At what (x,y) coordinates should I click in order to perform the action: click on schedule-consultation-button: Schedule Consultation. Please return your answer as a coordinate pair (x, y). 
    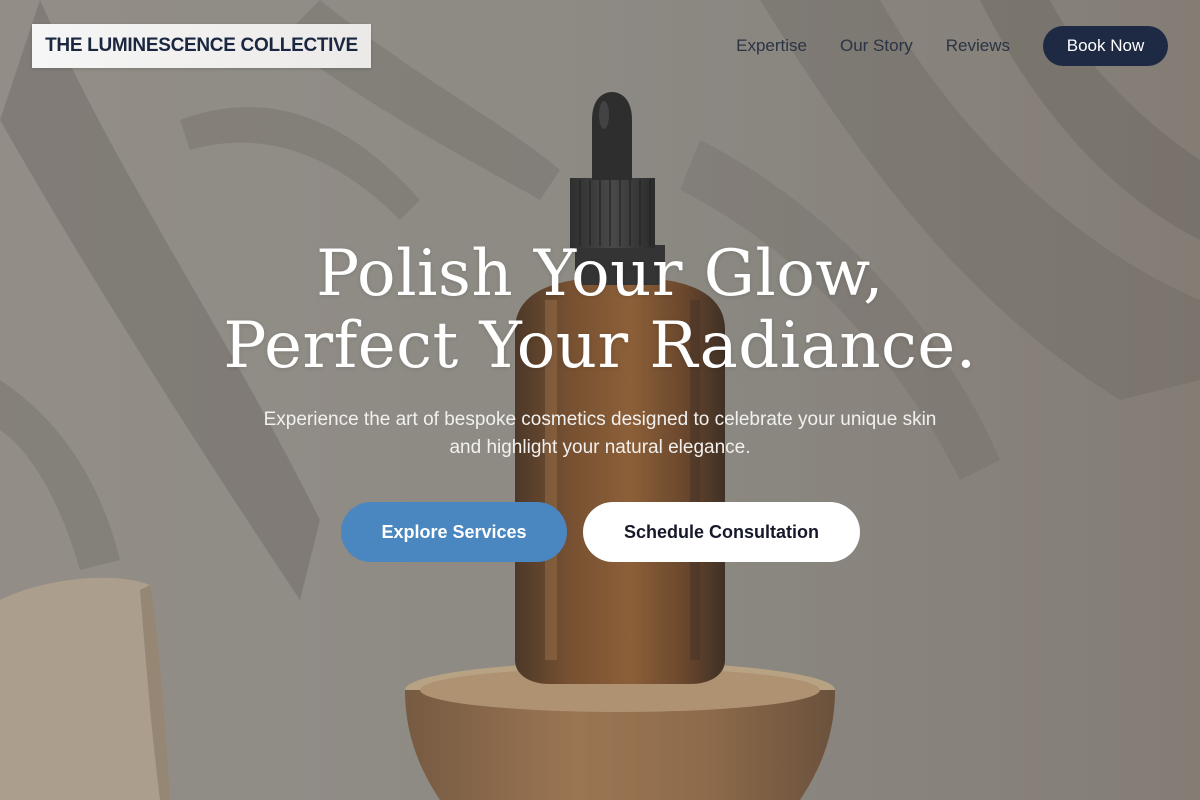
    Looking at the image, I should click on (721, 532).